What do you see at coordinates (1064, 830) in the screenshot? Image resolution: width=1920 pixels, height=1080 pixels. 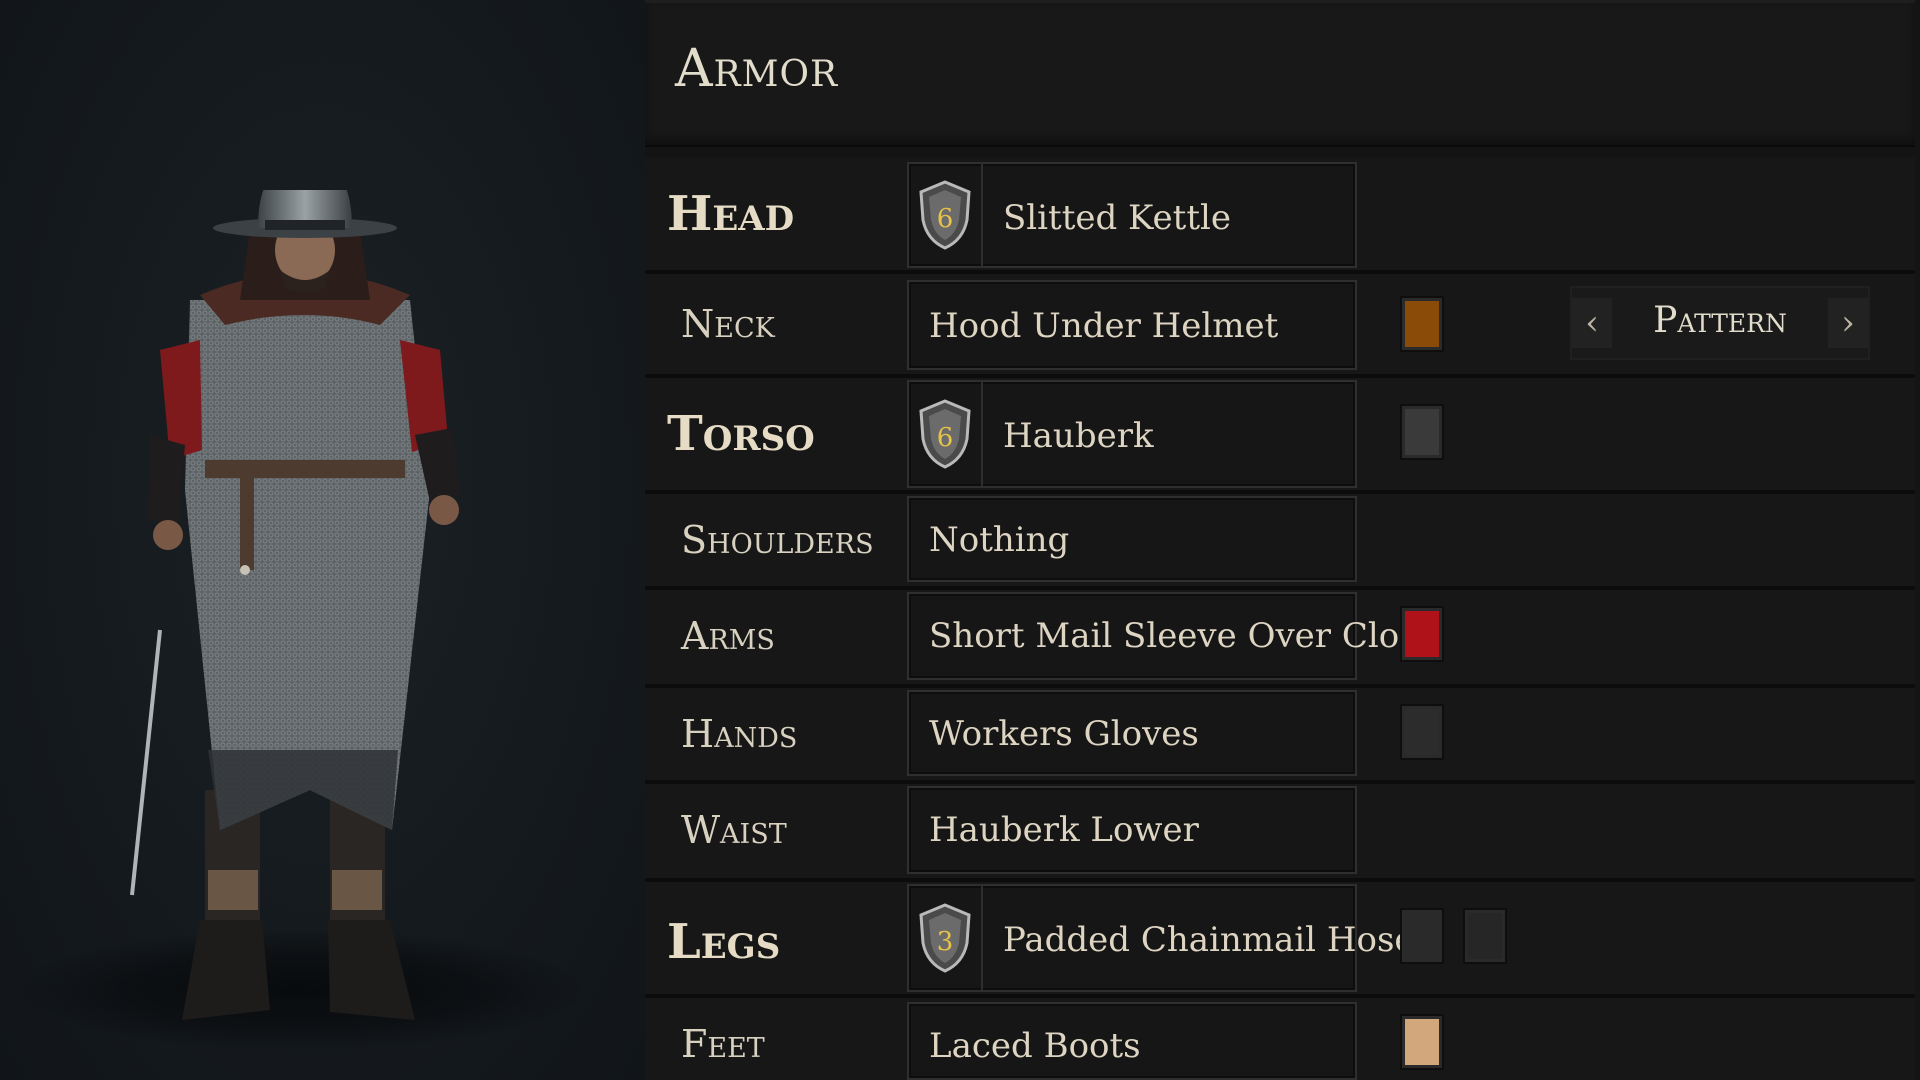 I see `item-name-waist: Hauberk Lower` at bounding box center [1064, 830].